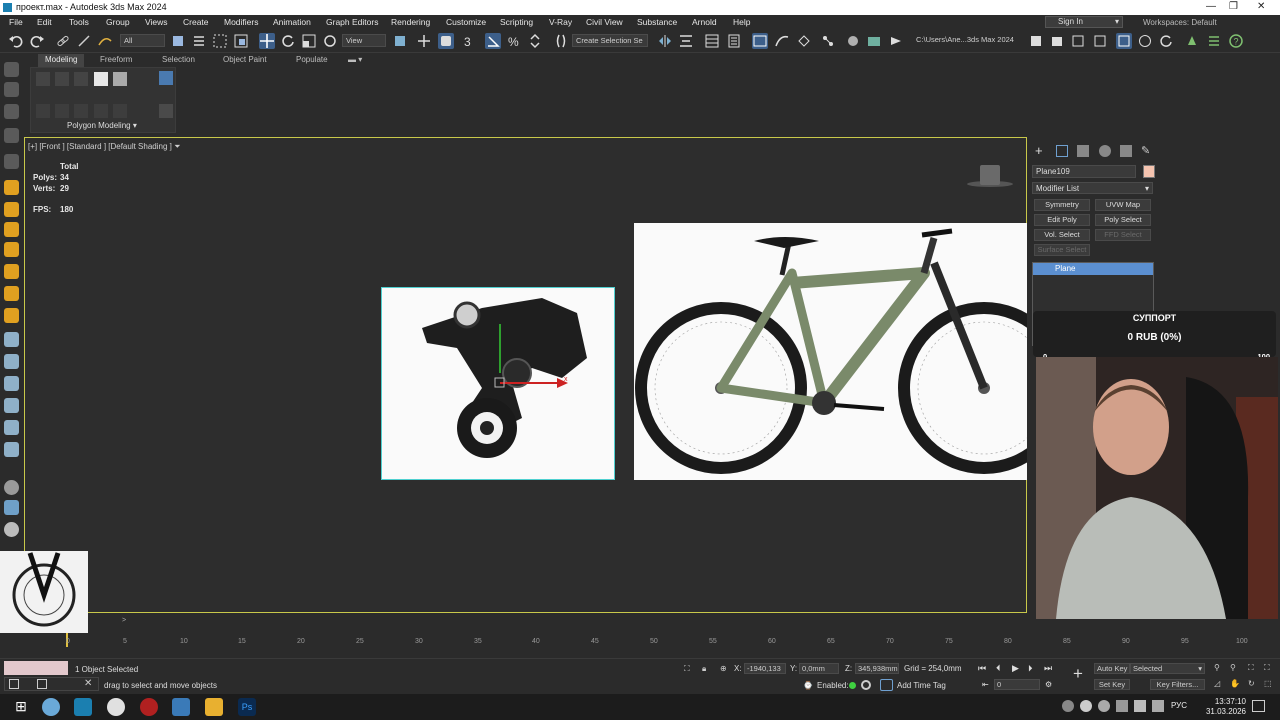 The height and width of the screenshot is (720, 1280). I want to click on sphere-icon, so click(11, 209).